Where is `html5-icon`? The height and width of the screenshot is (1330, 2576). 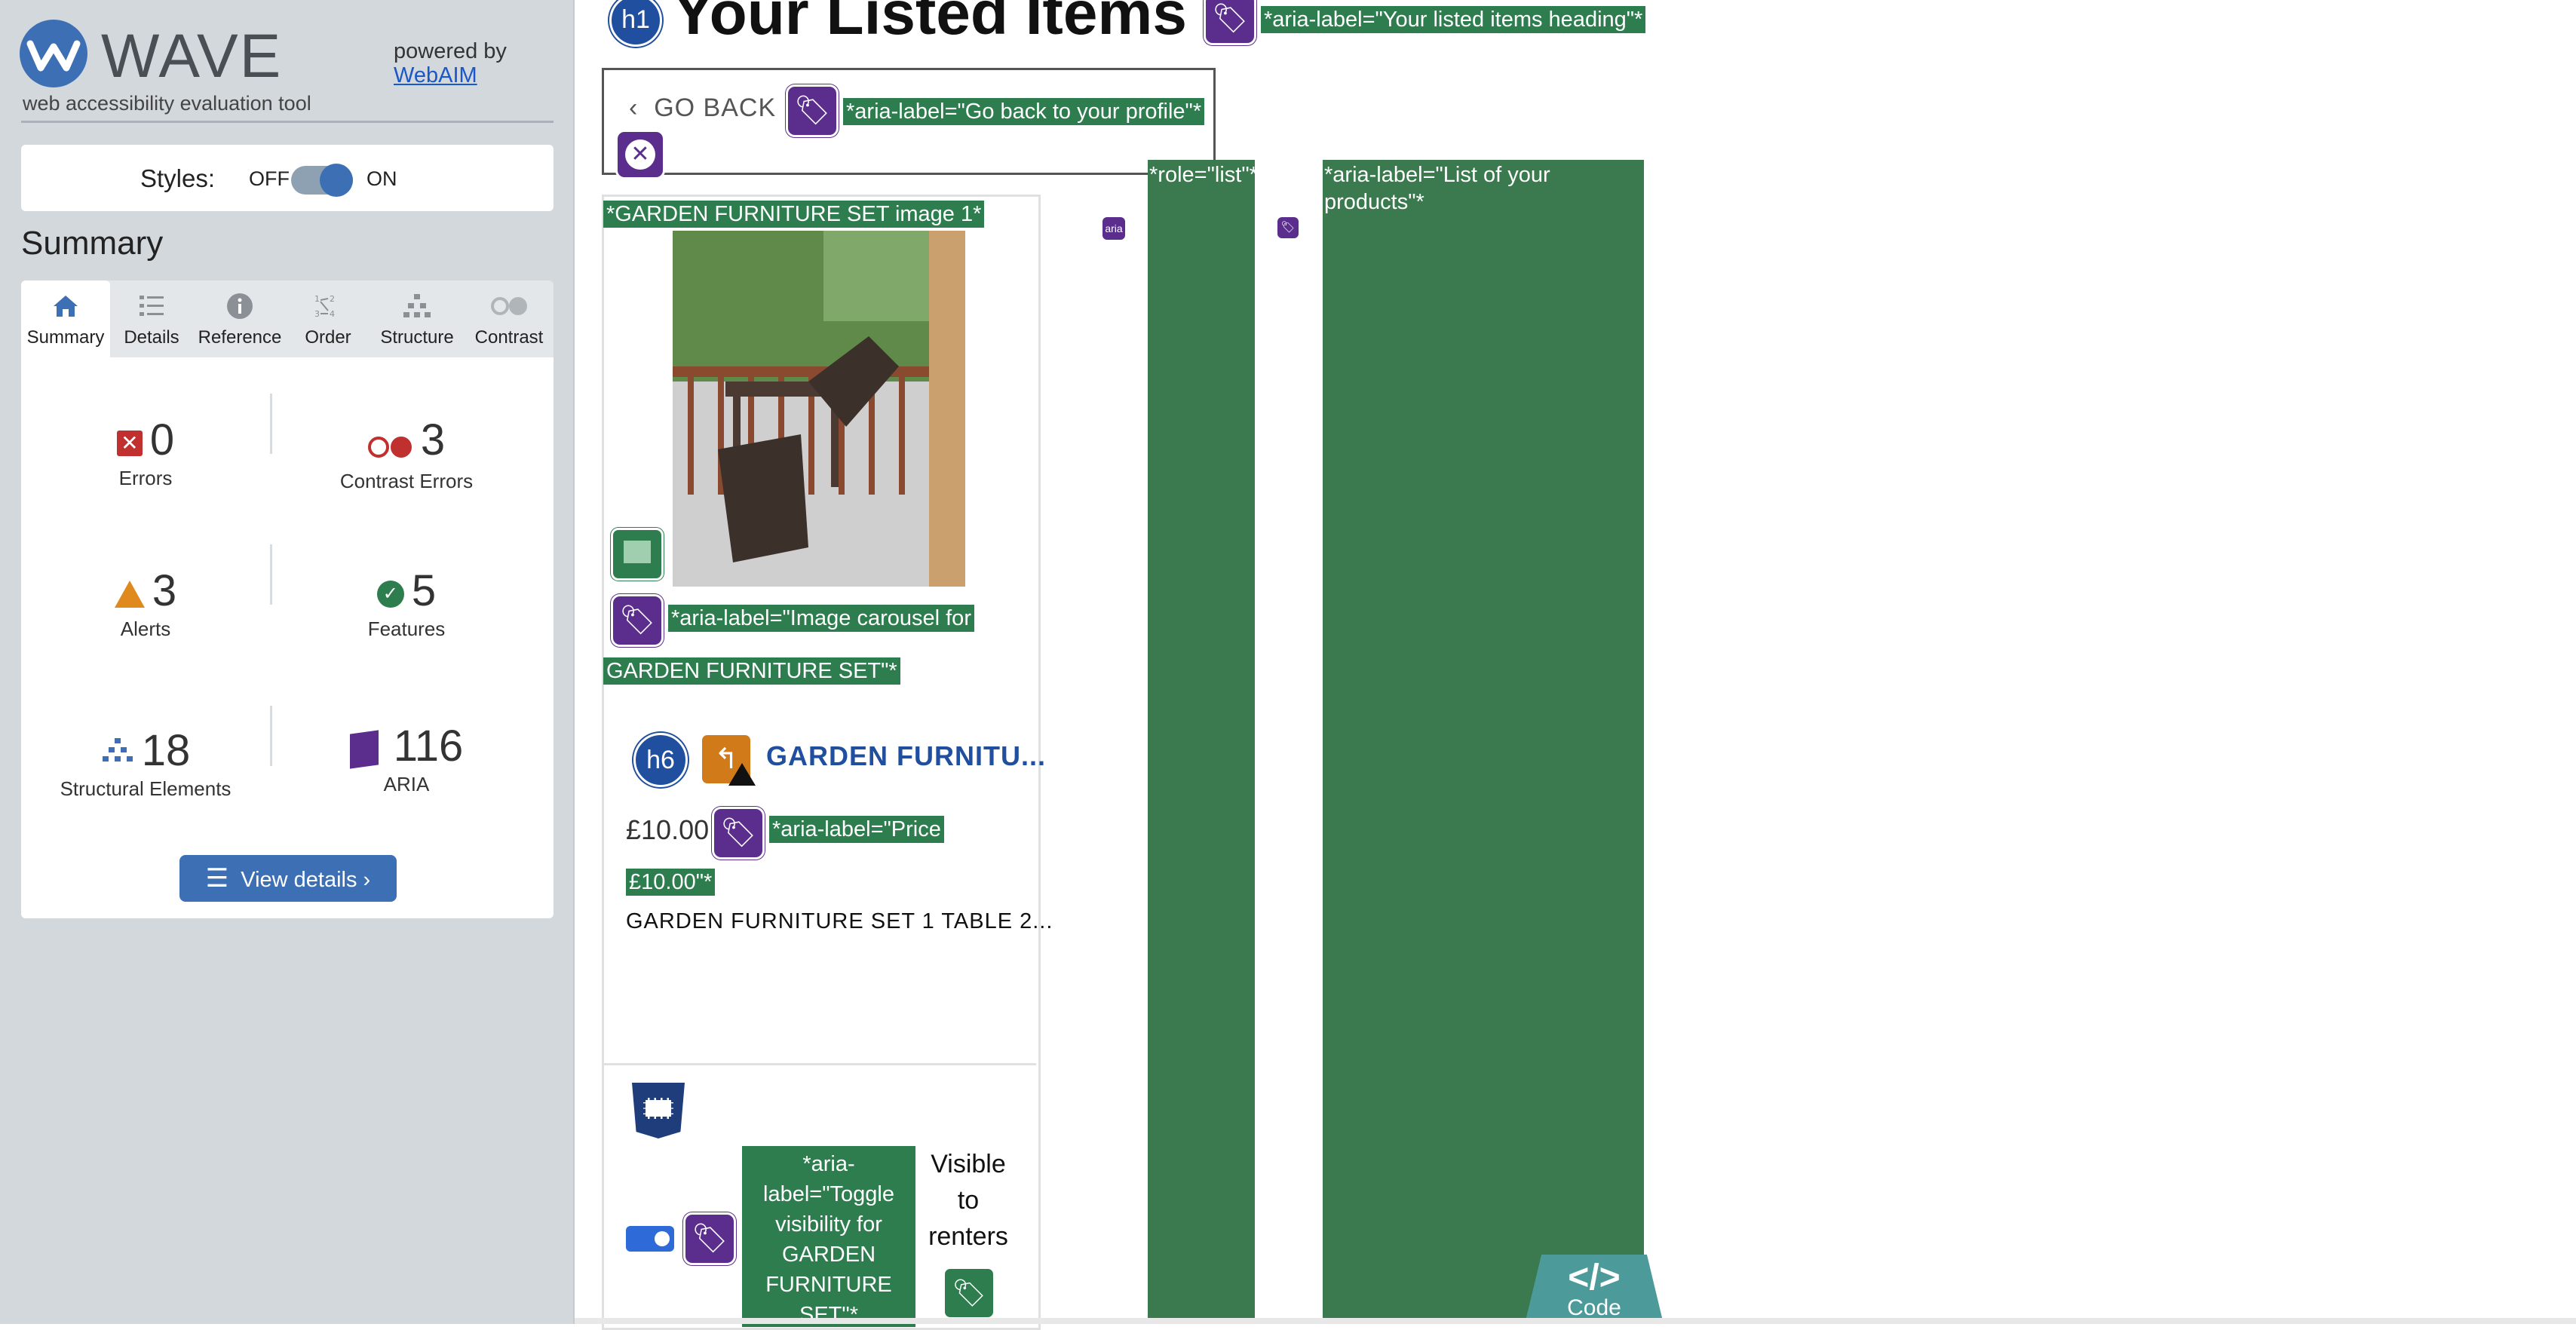 html5-icon is located at coordinates (658, 1110).